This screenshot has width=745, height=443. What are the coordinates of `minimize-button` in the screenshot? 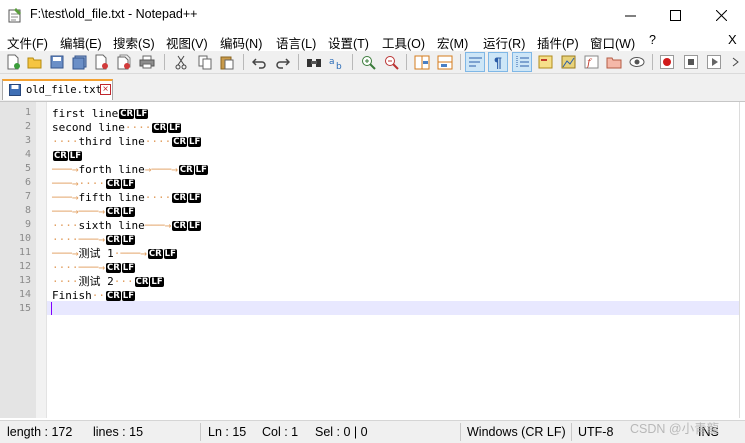 It's located at (630, 15).